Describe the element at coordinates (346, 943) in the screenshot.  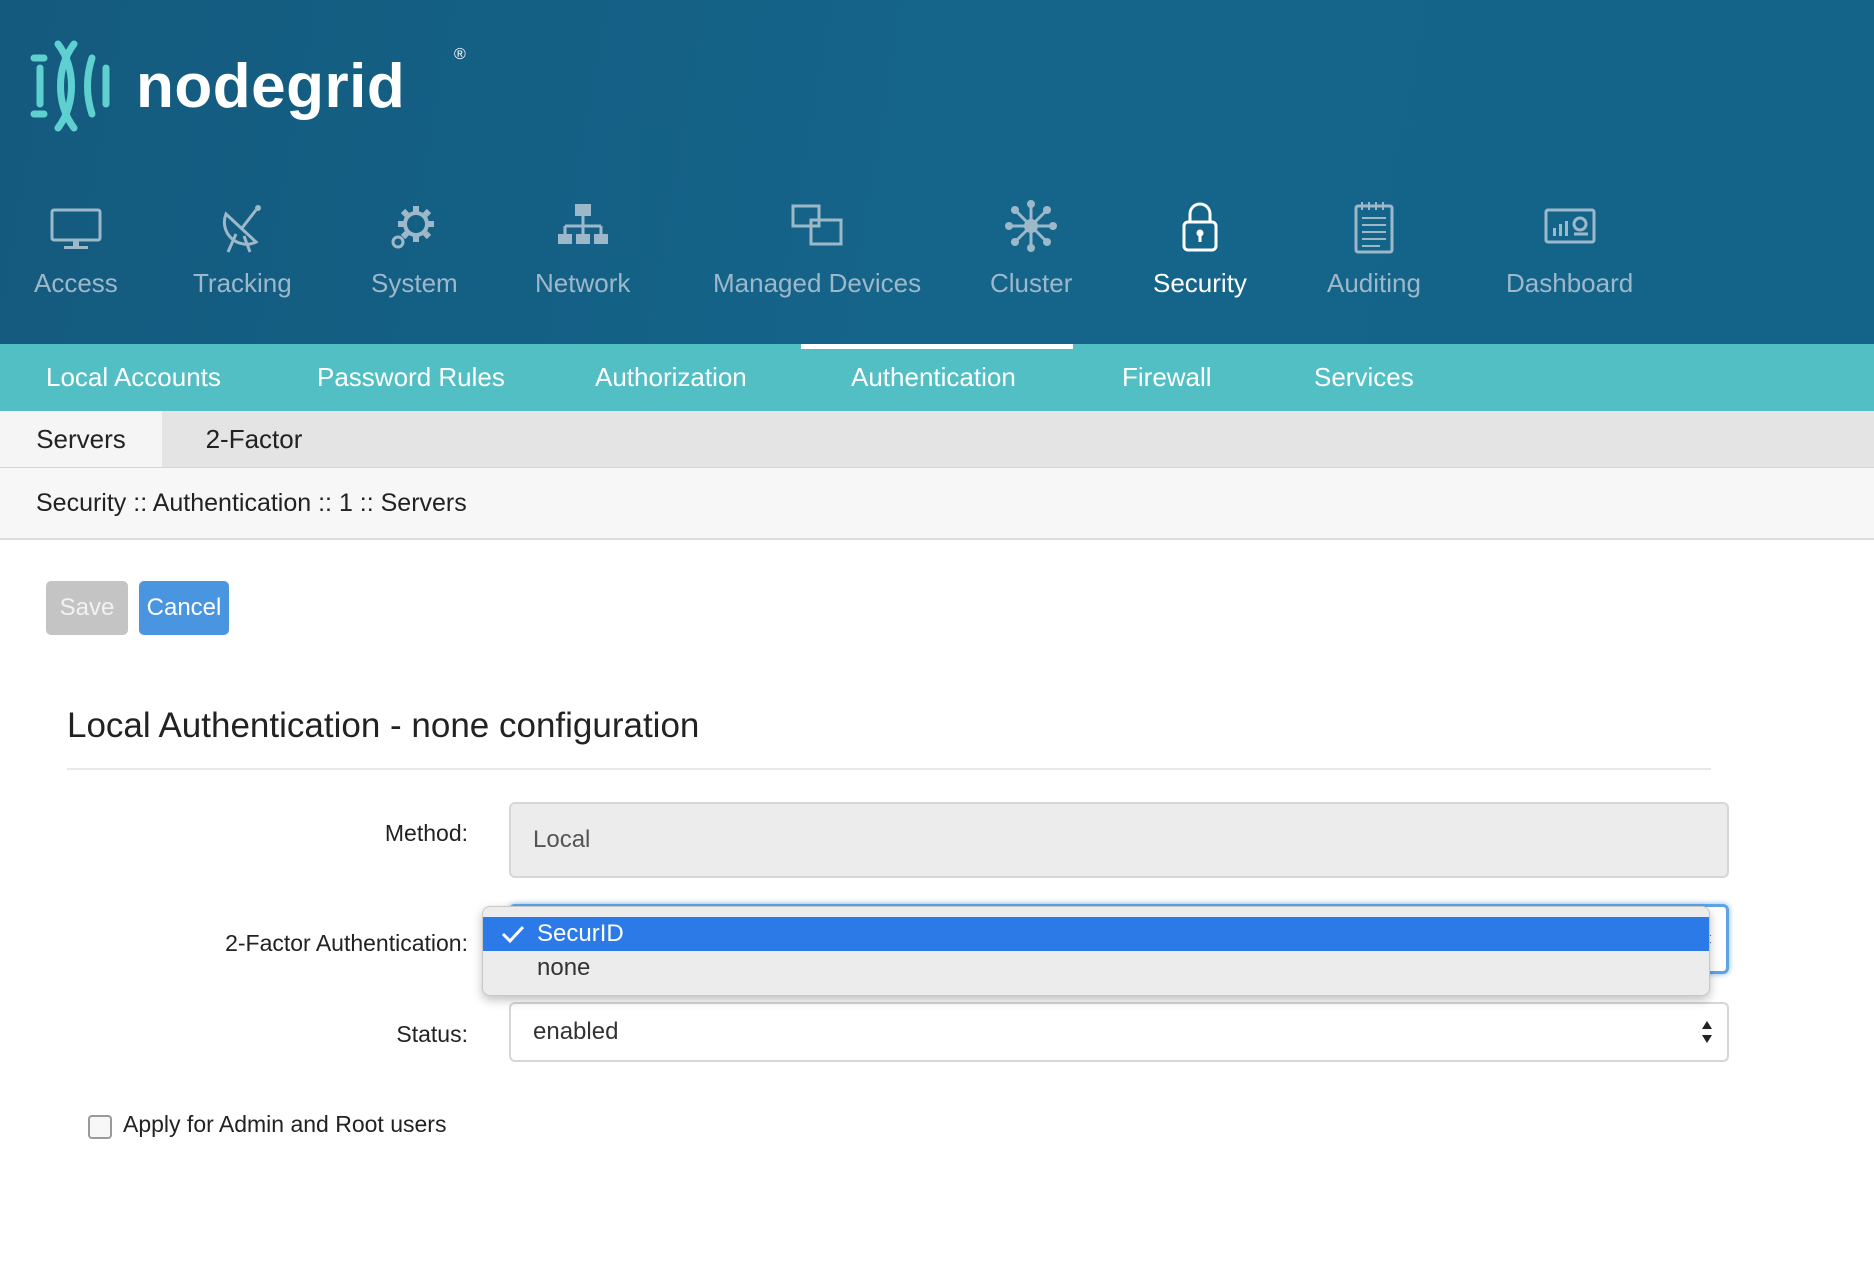
I see `two-factor-label: 2-Factor Authentication:` at that location.